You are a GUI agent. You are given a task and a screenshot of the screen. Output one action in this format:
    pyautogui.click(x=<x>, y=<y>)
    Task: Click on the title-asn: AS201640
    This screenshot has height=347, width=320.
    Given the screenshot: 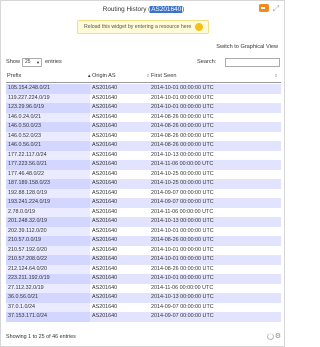 What is the action you would take?
    pyautogui.click(x=166, y=9)
    